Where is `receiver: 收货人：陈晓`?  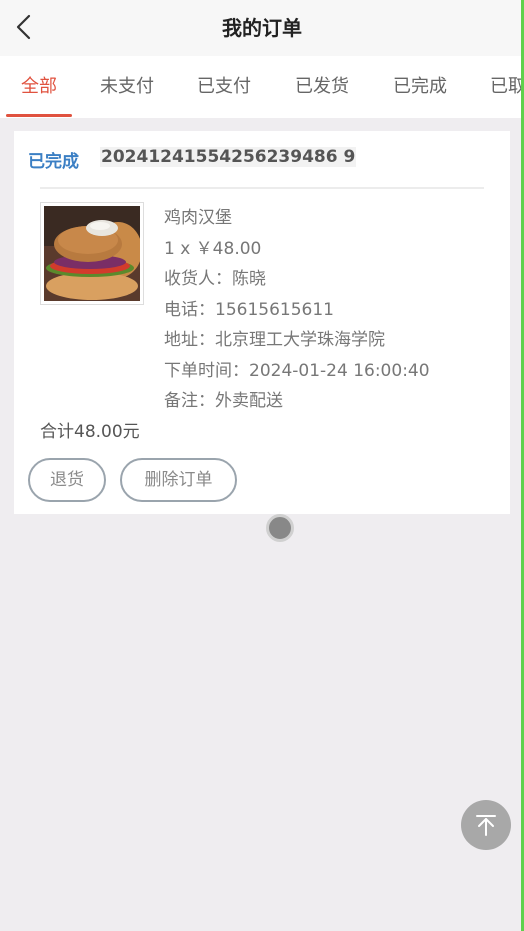 receiver: 收货人：陈晓 is located at coordinates (215, 279).